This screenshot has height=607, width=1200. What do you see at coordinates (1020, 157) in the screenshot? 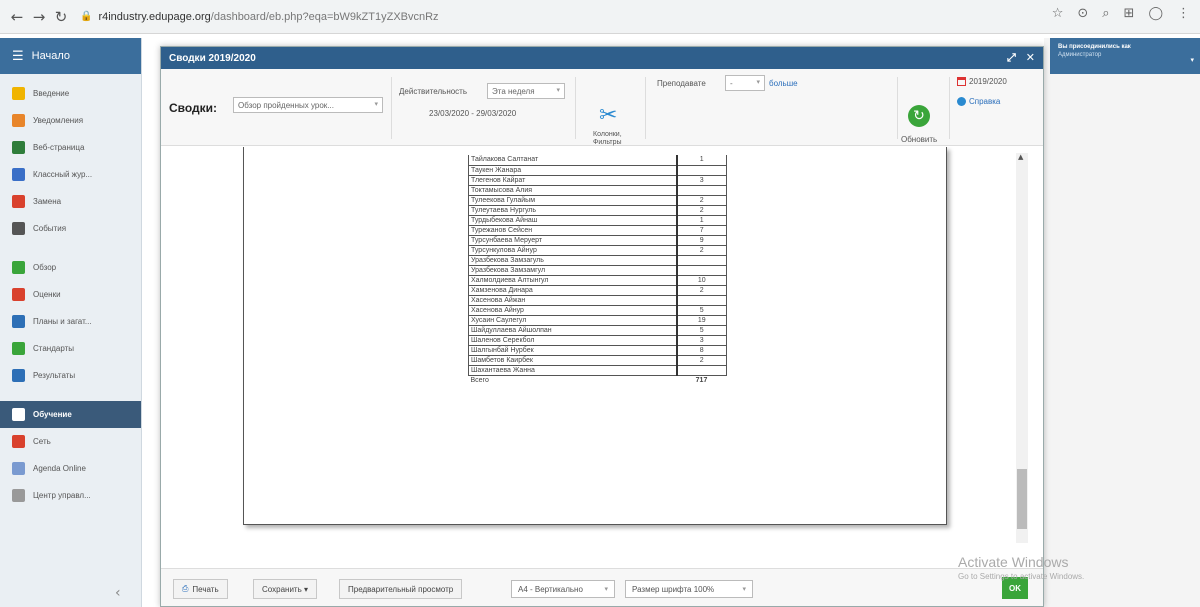
I see `scroll-up-icon: ▲` at bounding box center [1020, 157].